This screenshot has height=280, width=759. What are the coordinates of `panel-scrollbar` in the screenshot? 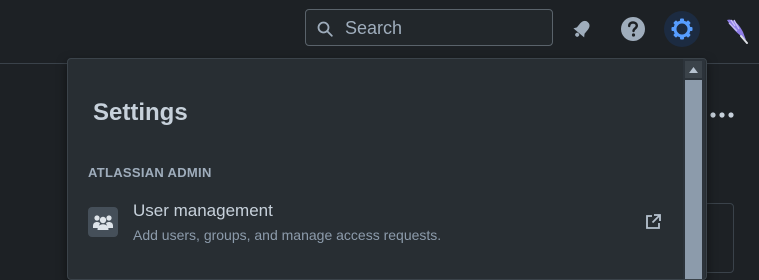 It's located at (694, 169).